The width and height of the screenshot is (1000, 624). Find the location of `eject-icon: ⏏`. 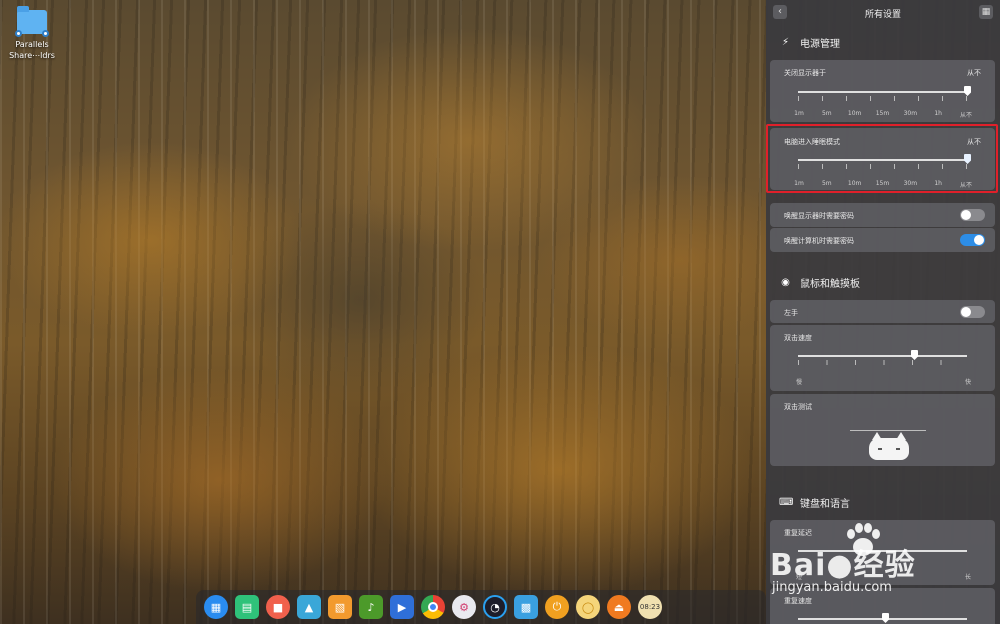

eject-icon: ⏏ is located at coordinates (619, 607).